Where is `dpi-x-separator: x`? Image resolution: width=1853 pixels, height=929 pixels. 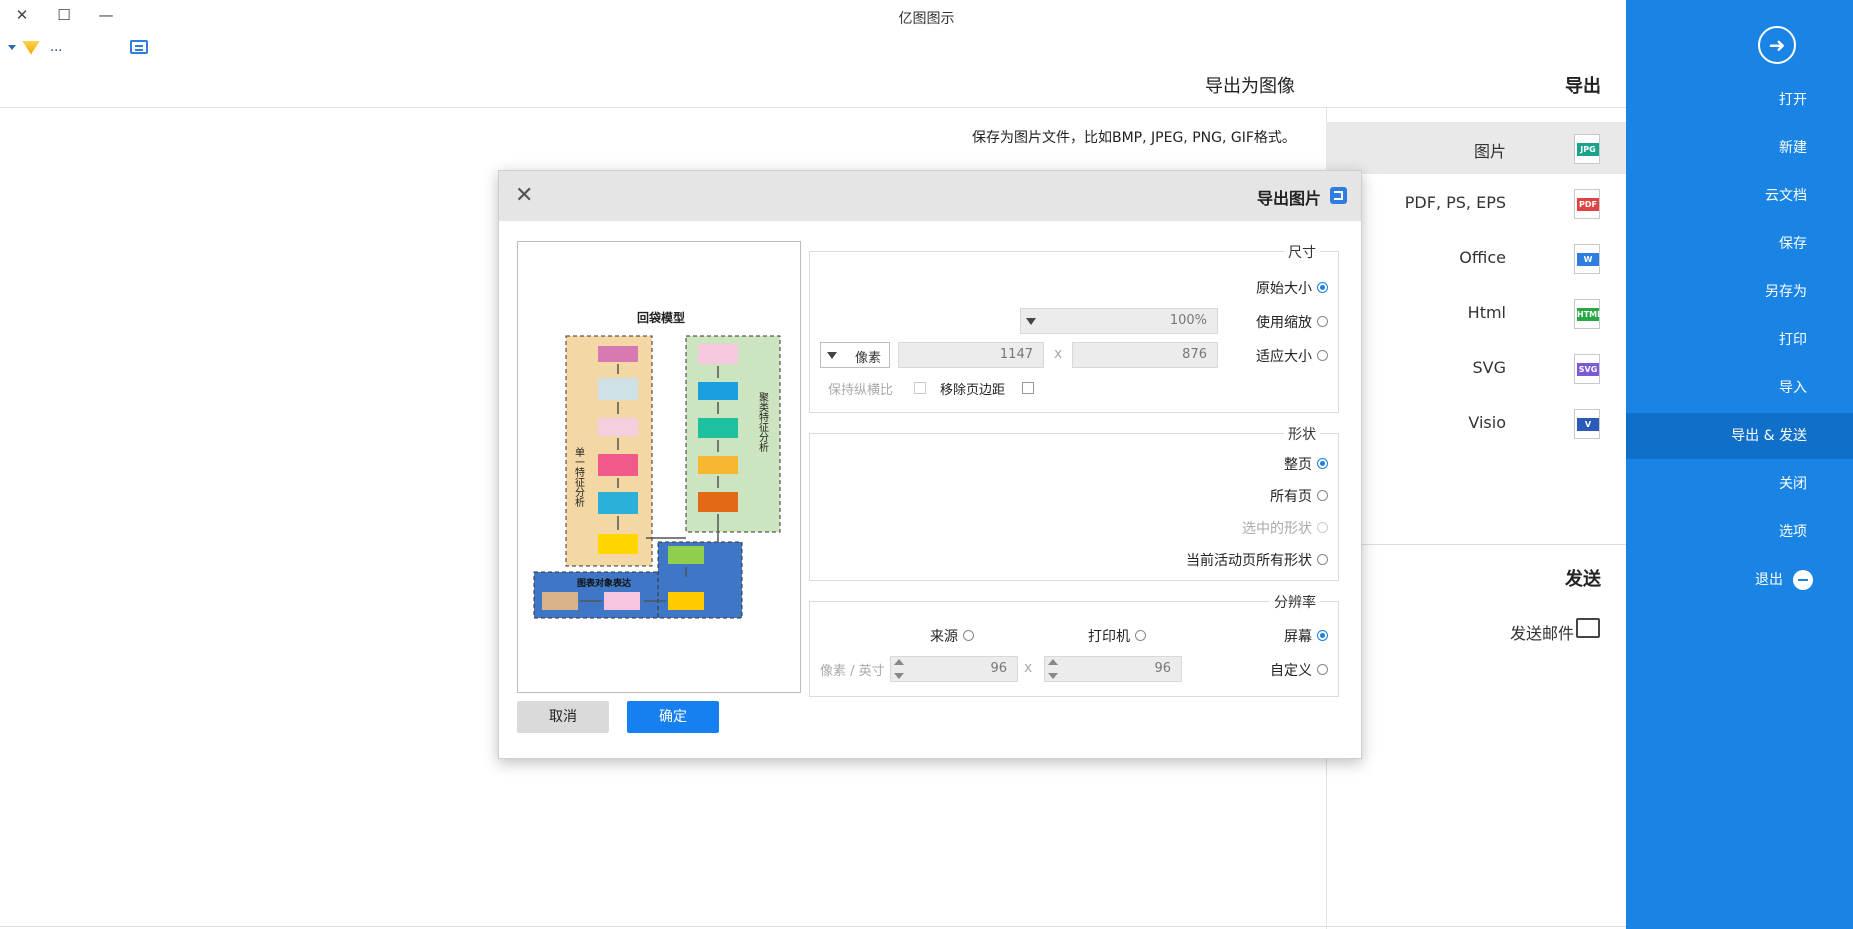 dpi-x-separator: x is located at coordinates (1028, 668).